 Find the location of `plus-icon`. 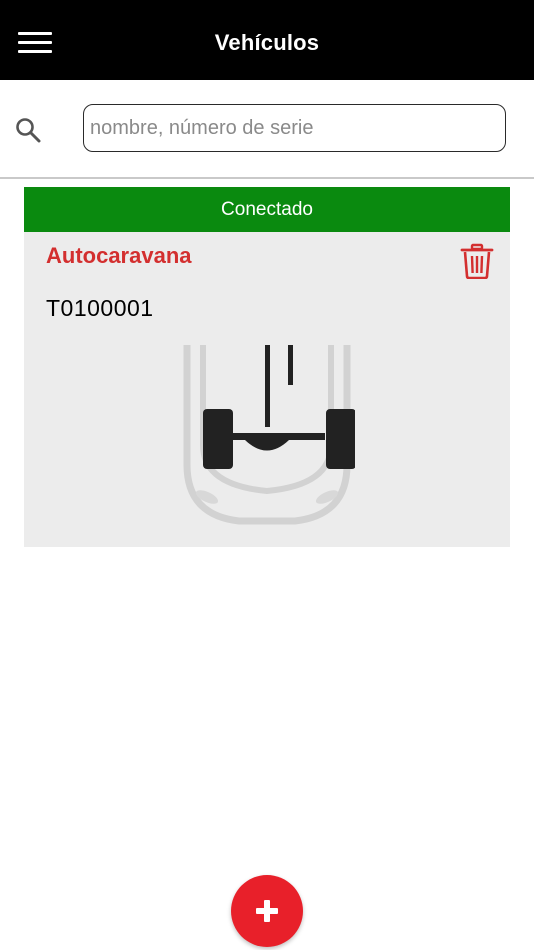

plus-icon is located at coordinates (267, 911).